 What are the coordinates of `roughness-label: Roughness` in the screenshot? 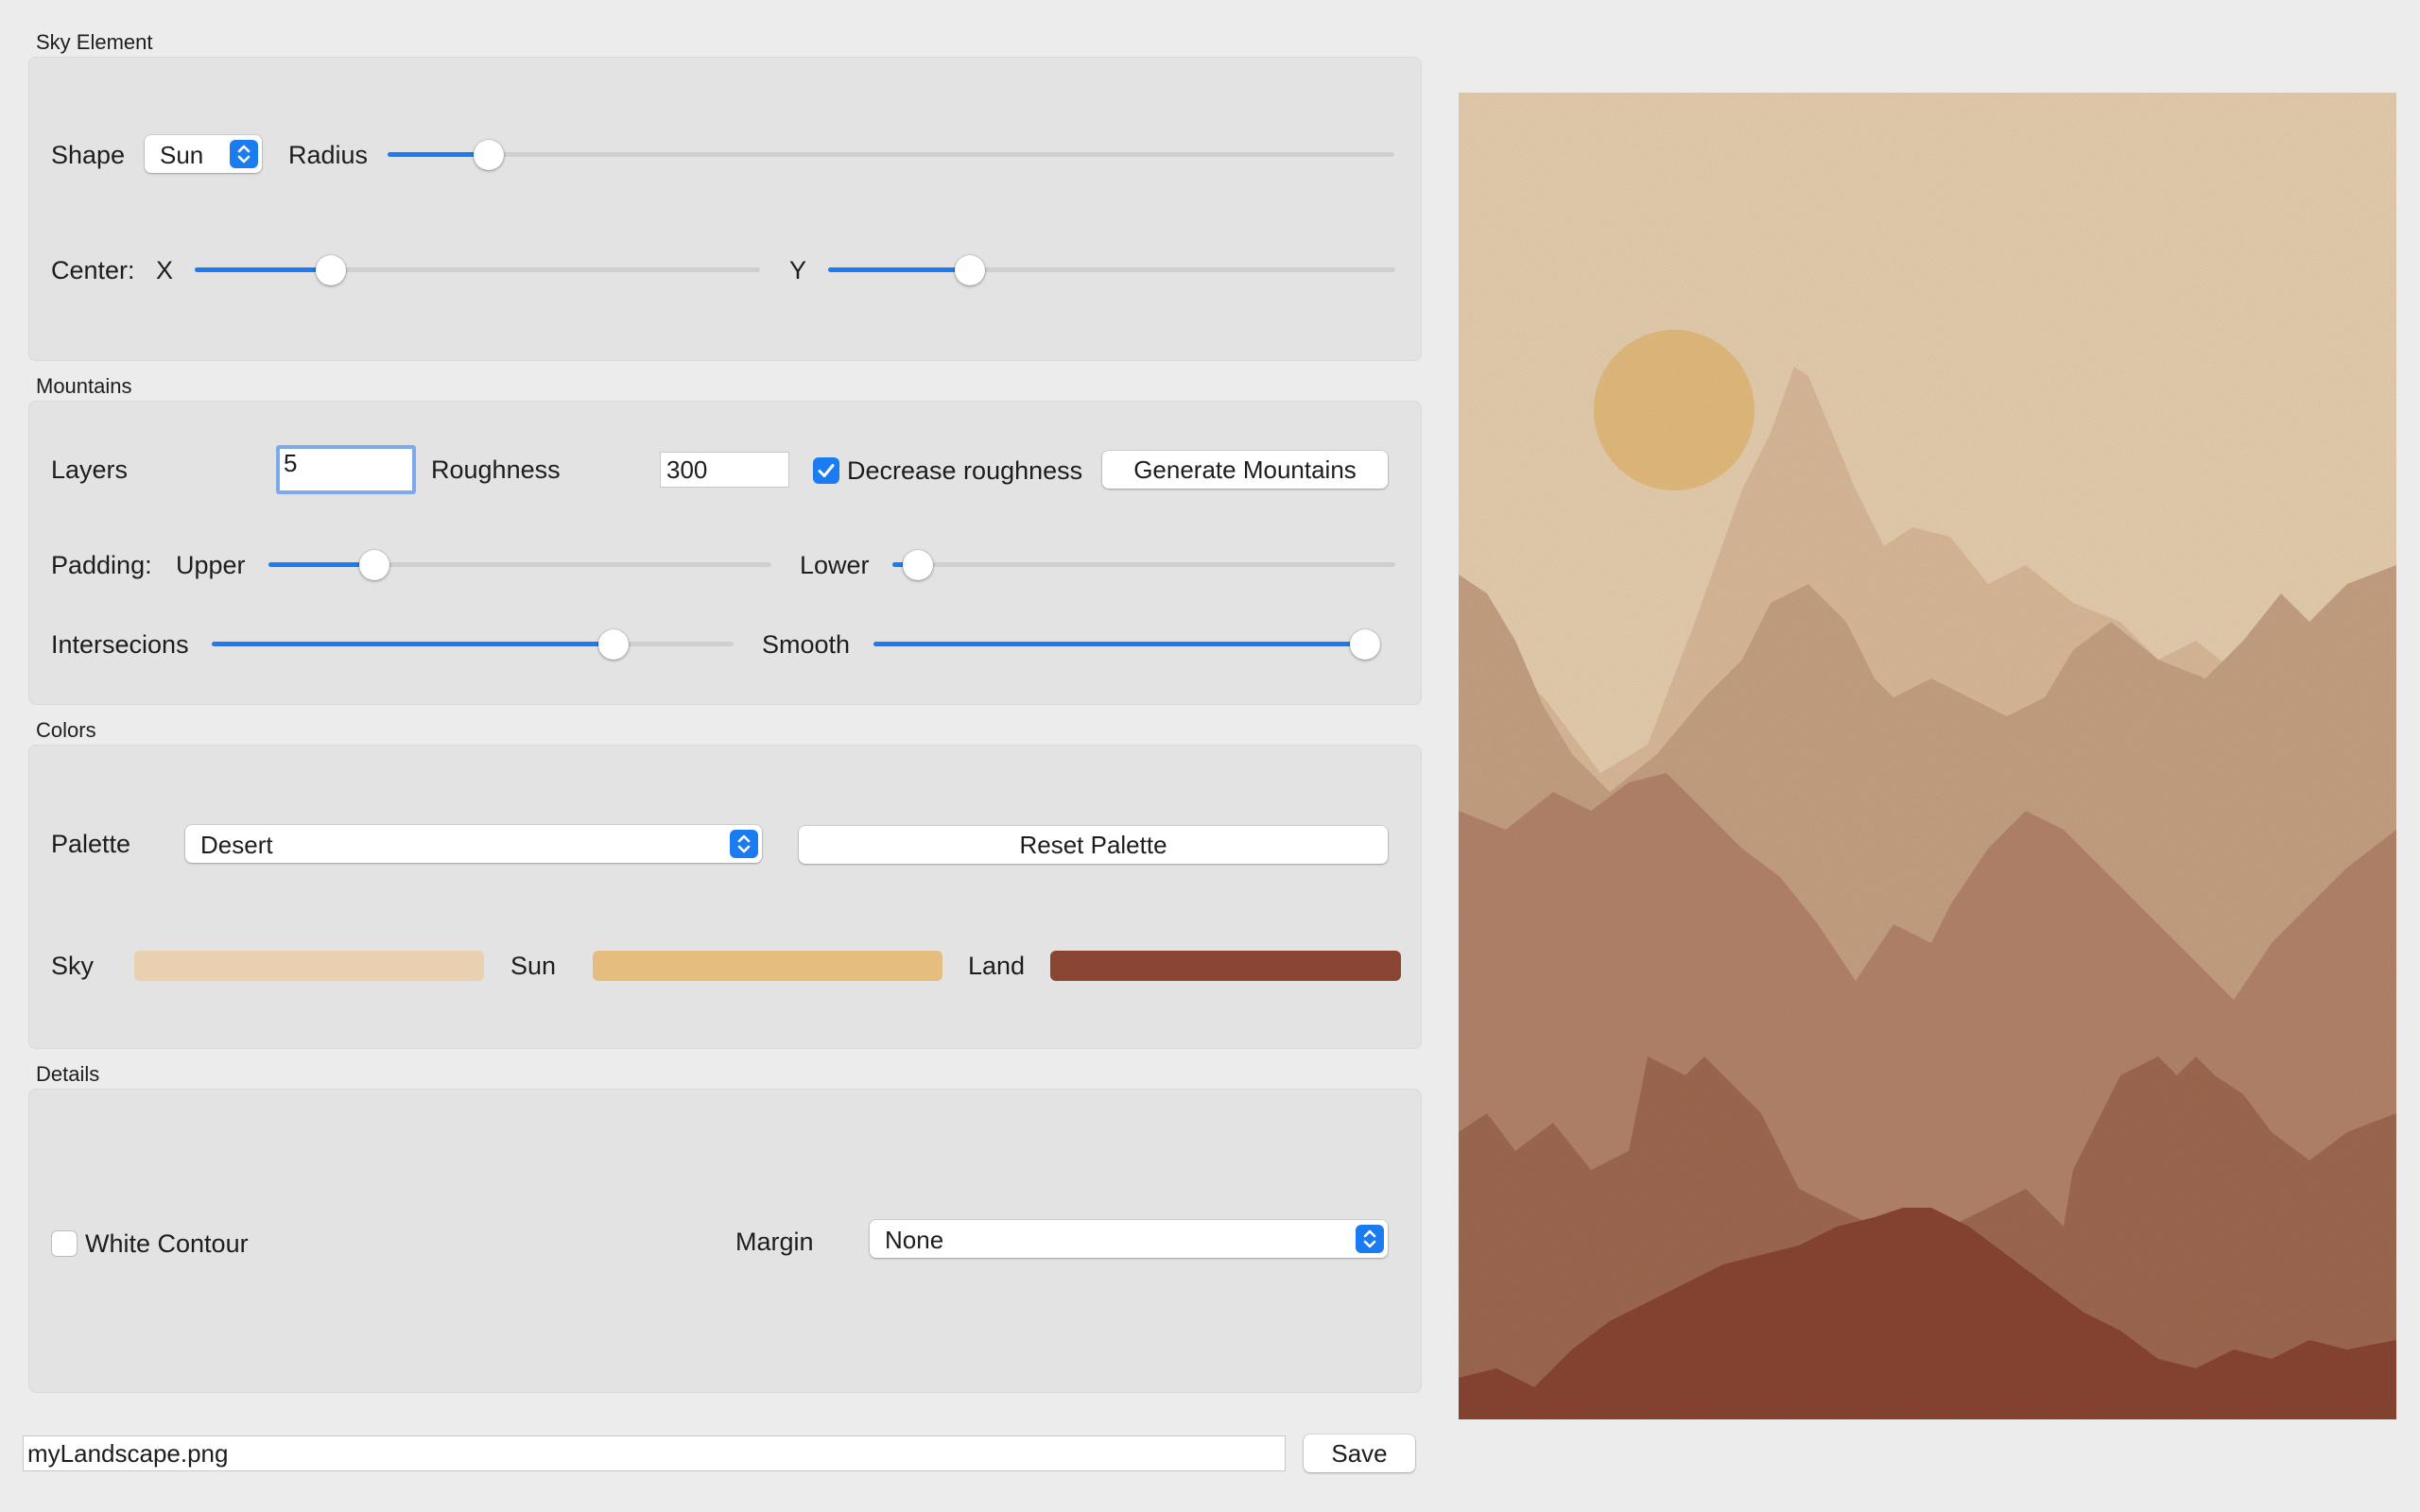 It's located at (496, 469).